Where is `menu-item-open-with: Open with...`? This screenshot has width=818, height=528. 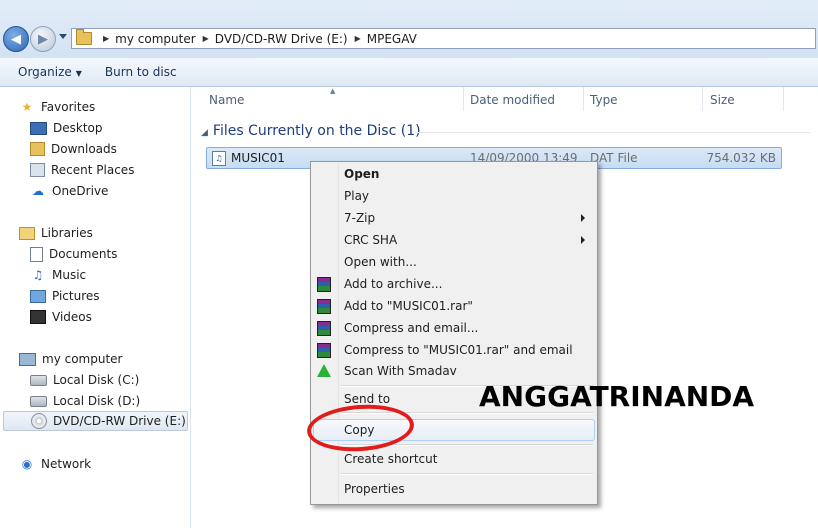 menu-item-open-with: Open with... is located at coordinates (454, 263).